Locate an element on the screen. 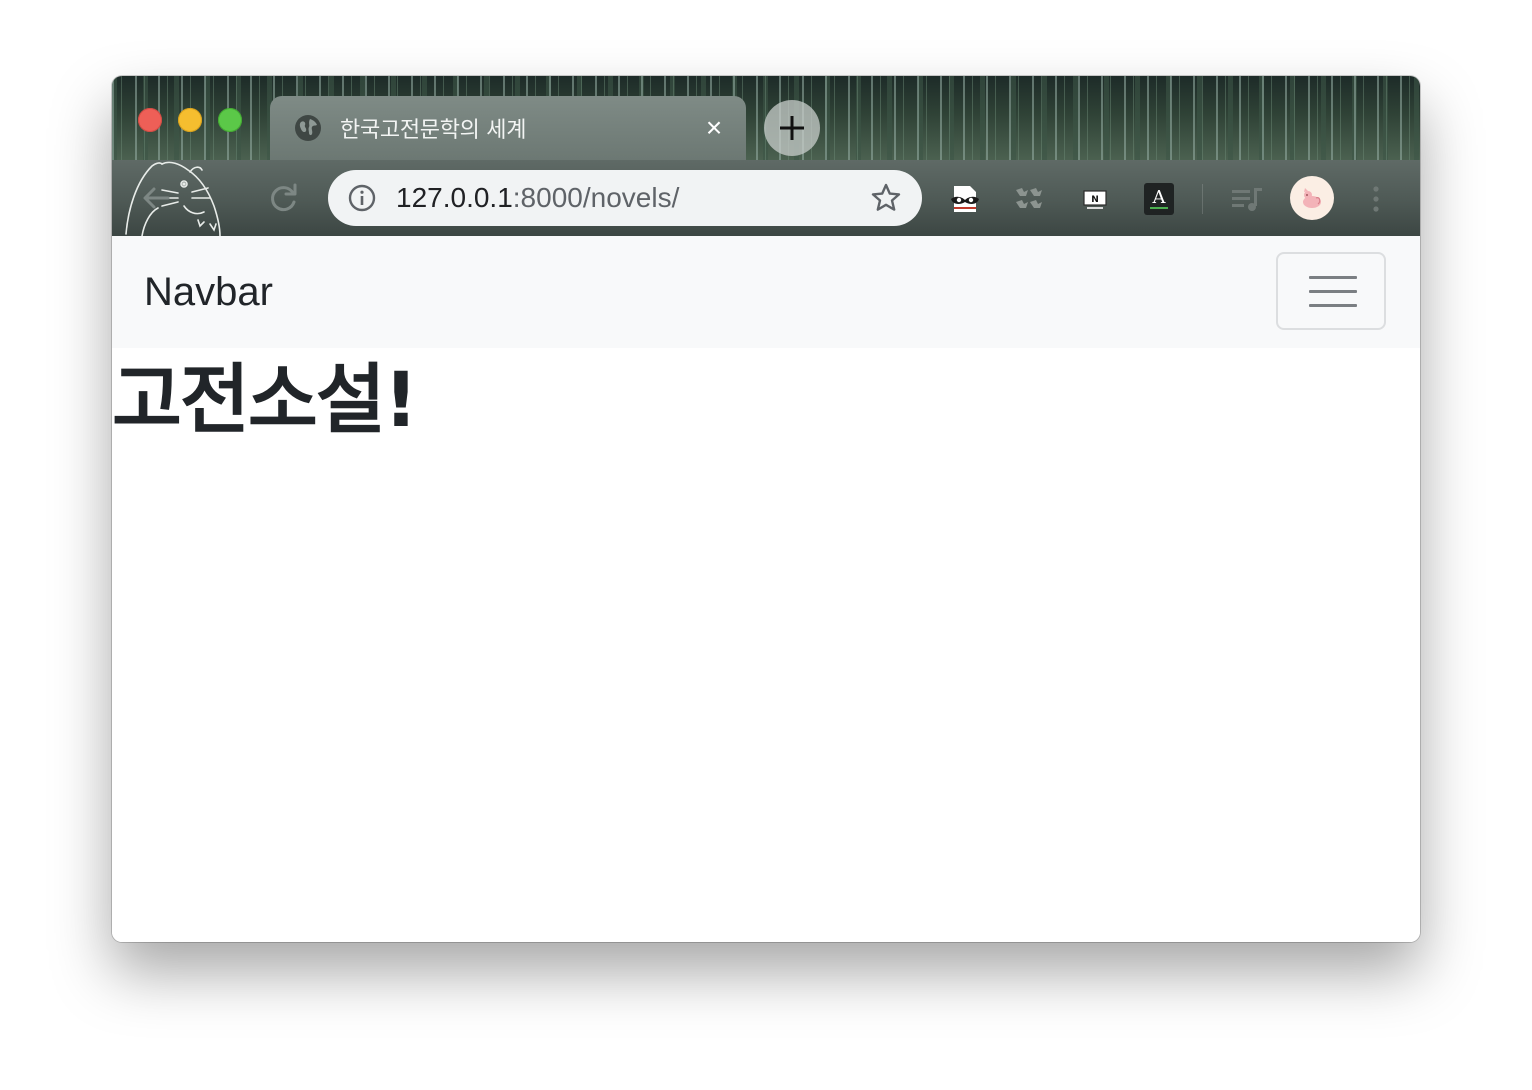 The height and width of the screenshot is (1090, 1532). close-window-button is located at coordinates (150, 120).